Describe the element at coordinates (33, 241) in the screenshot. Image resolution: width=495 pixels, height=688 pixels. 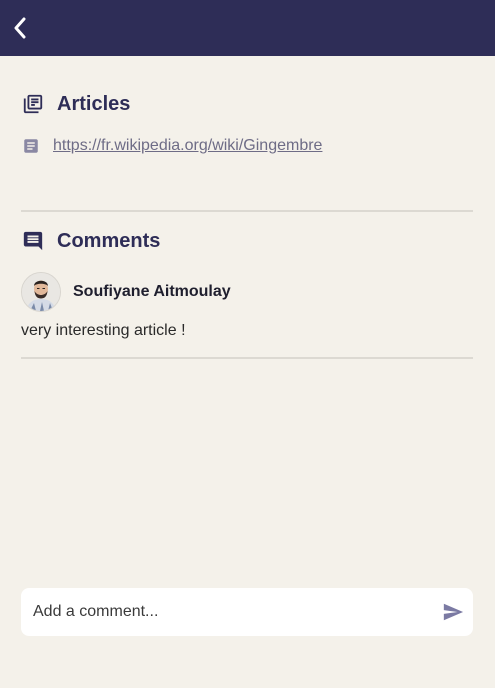
I see `comment-icon` at that location.